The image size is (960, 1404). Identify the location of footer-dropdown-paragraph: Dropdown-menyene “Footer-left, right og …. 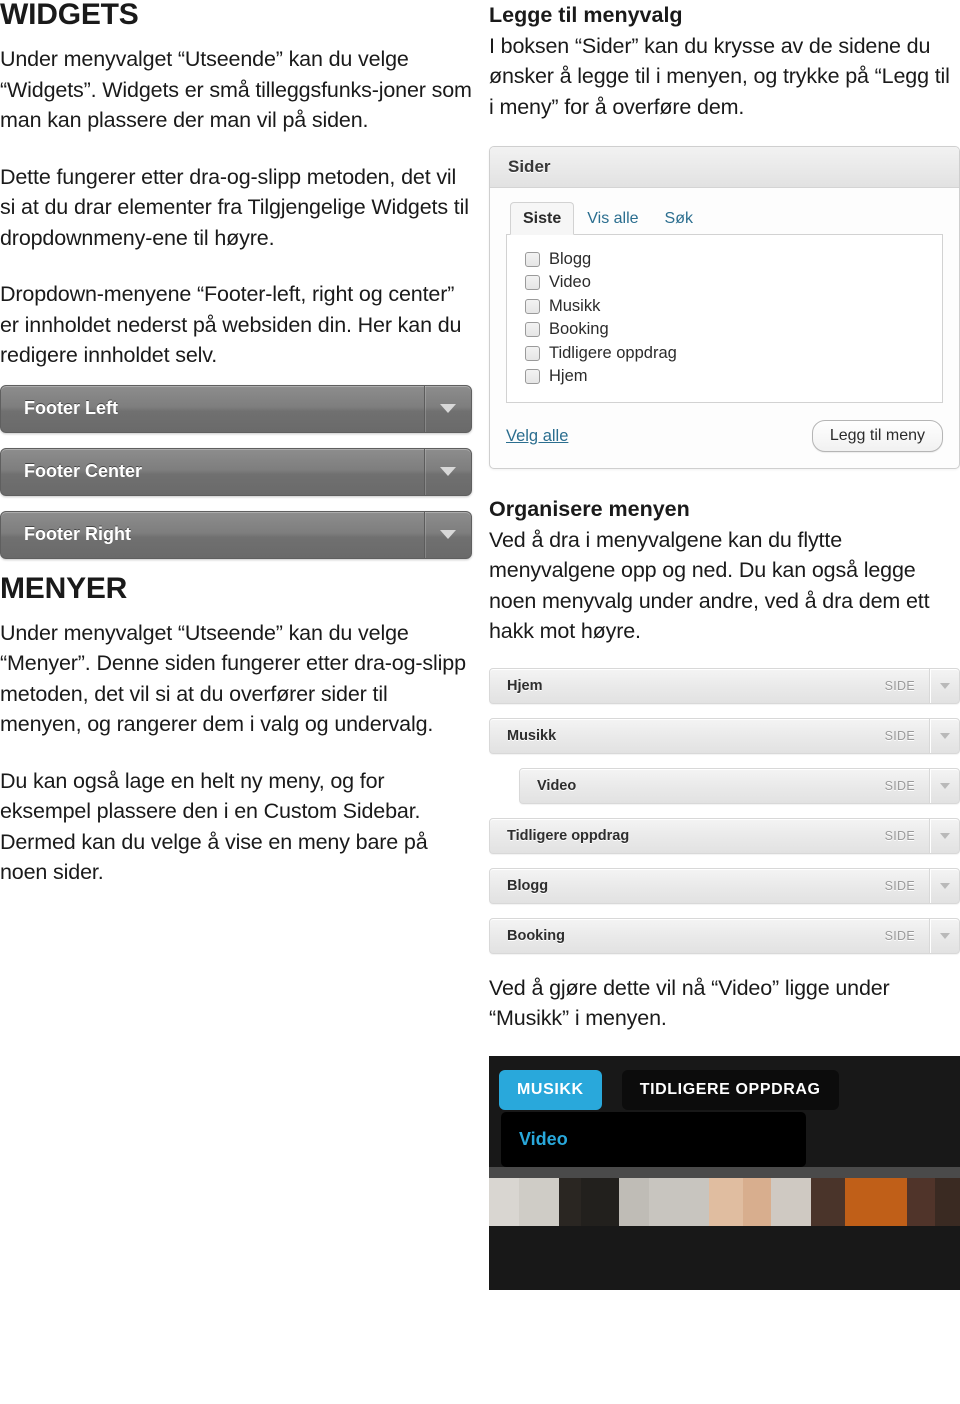
(231, 325).